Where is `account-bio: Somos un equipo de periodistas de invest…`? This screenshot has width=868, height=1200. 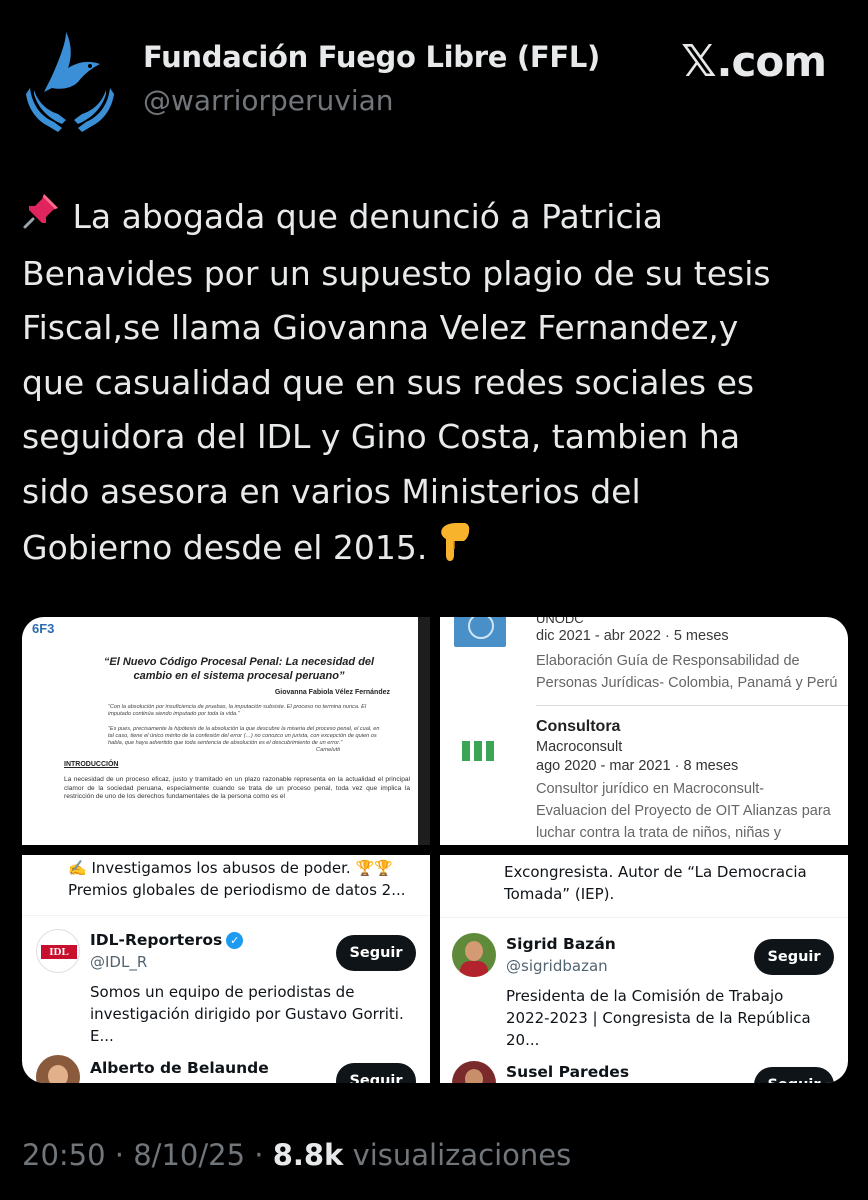
account-bio: Somos un equipo de periodistas de invest… is located at coordinates (260, 1014).